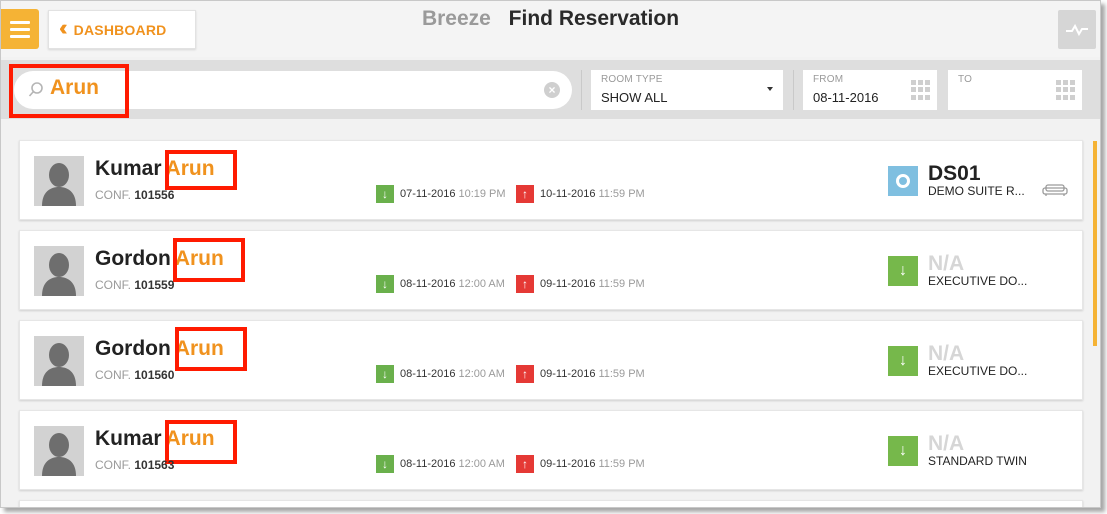 Image resolution: width=1107 pixels, height=514 pixels. What do you see at coordinates (594, 18) in the screenshot?
I see `page-title-text: Find Reservation` at bounding box center [594, 18].